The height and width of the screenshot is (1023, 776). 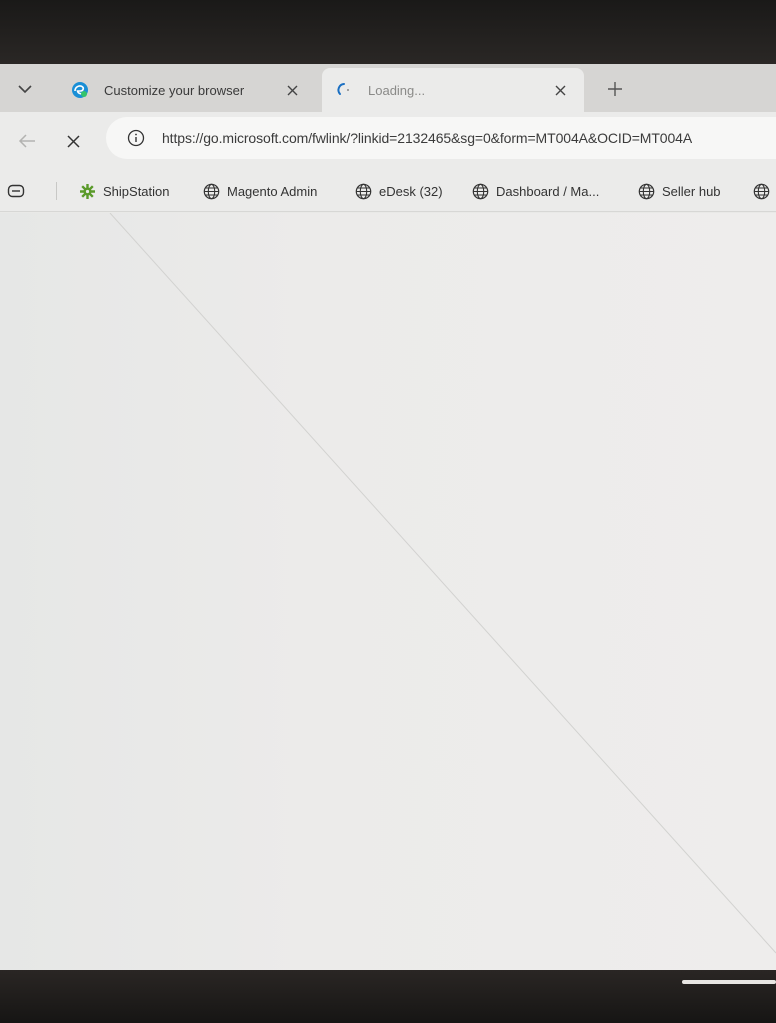 I want to click on favorite-label: Seller hub, so click(x=691, y=191).